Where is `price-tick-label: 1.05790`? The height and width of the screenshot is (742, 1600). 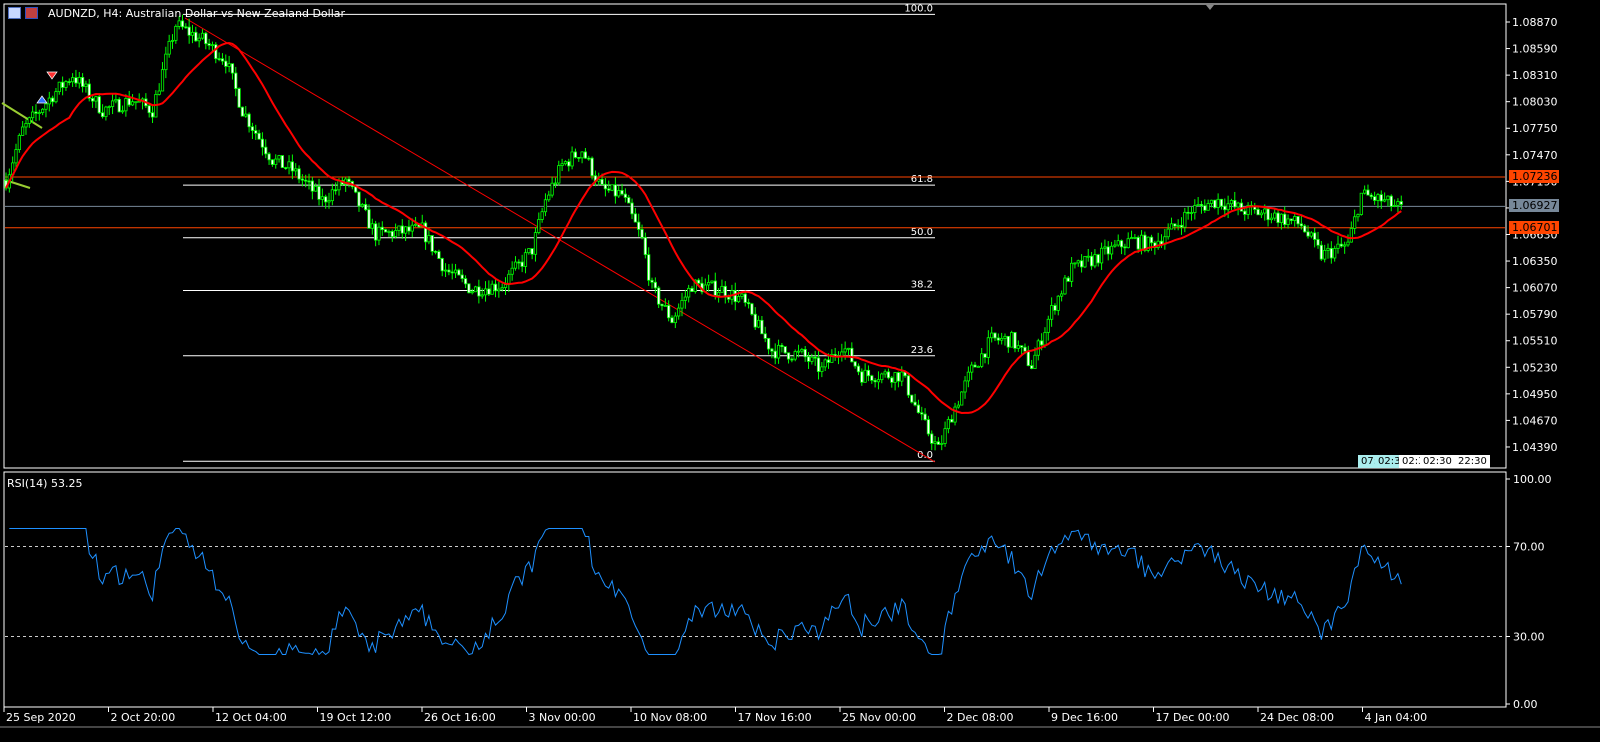 price-tick-label: 1.05790 is located at coordinates (1535, 314).